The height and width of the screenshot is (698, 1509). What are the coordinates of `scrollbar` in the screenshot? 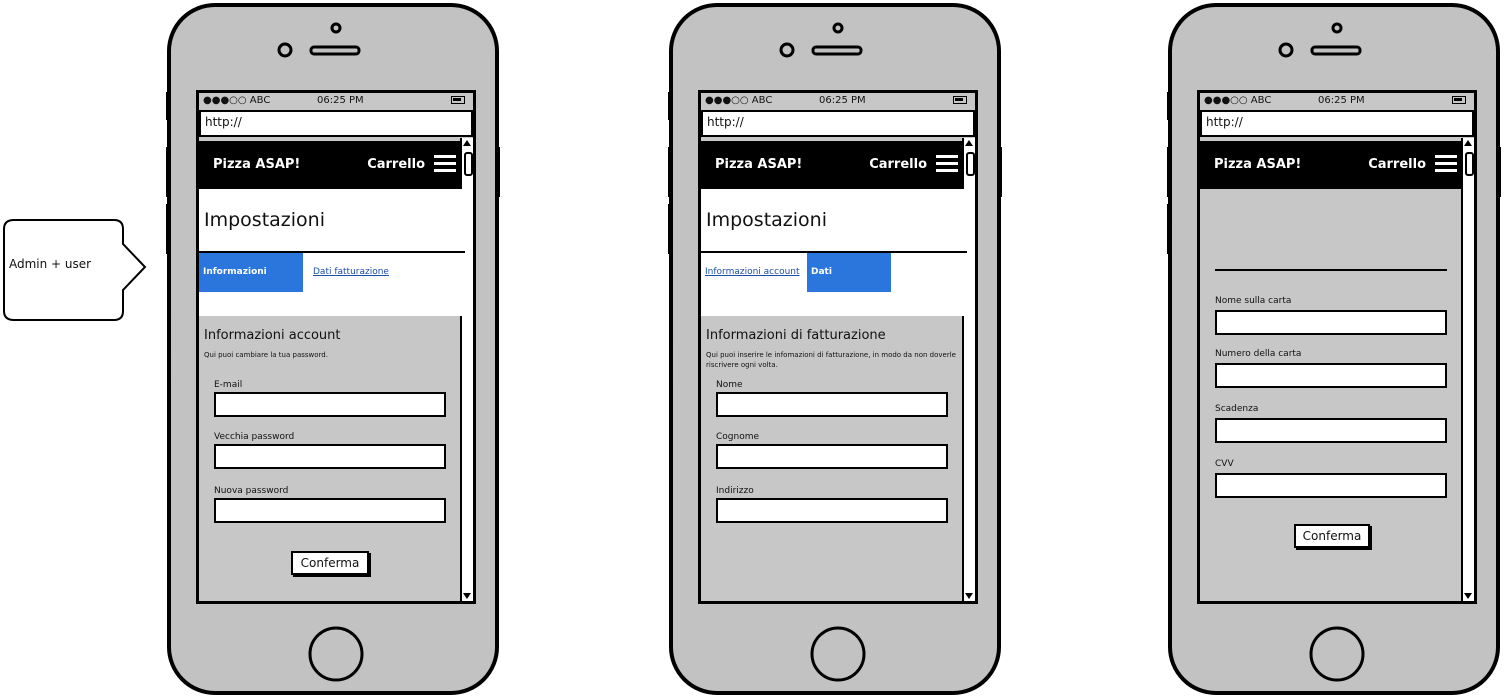 It's located at (1467, 369).